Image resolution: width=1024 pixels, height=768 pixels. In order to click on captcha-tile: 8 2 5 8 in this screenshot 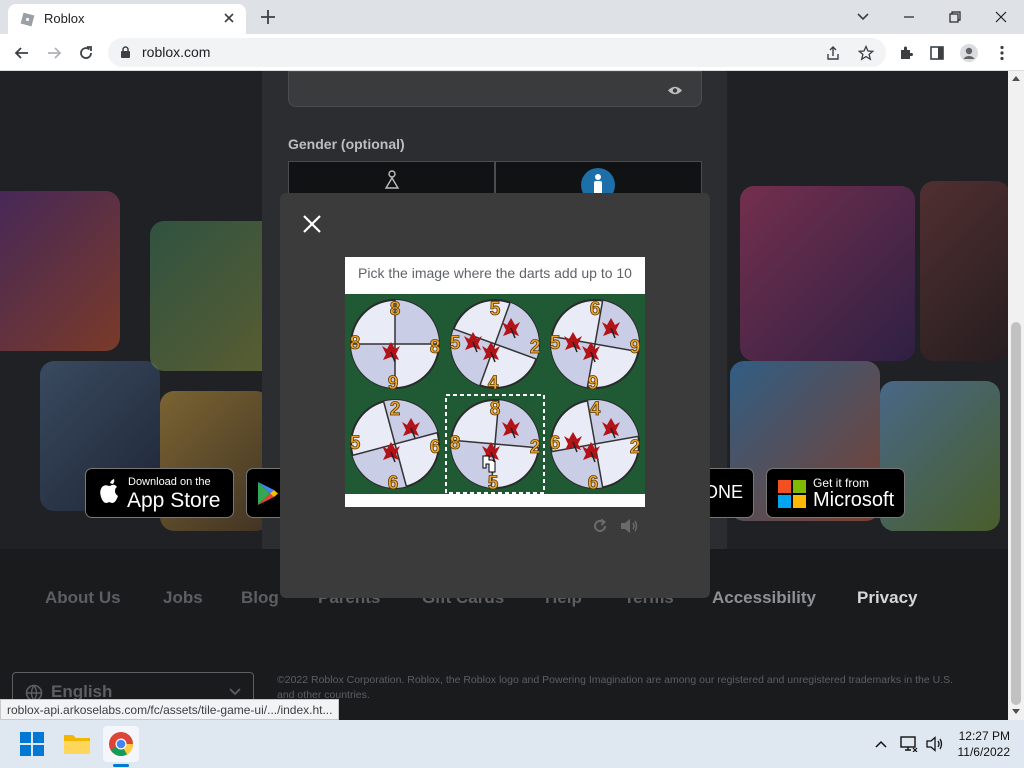, I will do `click(495, 444)`.